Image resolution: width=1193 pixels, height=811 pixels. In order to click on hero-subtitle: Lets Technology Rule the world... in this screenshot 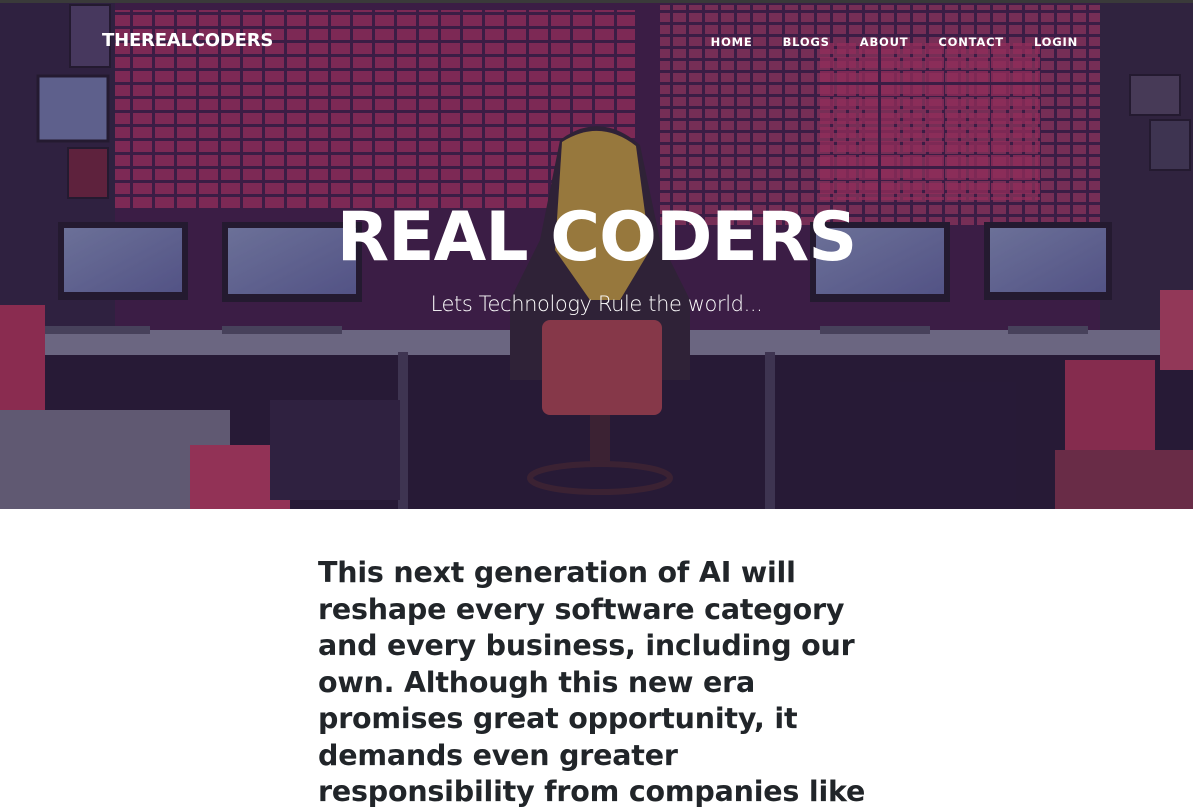, I will do `click(596, 304)`.